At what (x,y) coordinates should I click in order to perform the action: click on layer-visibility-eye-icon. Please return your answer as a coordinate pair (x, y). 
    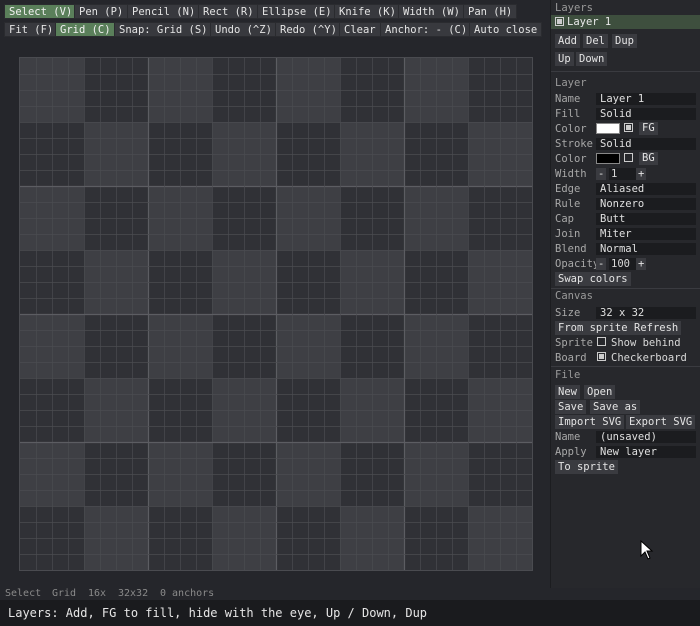
    Looking at the image, I should click on (559, 21).